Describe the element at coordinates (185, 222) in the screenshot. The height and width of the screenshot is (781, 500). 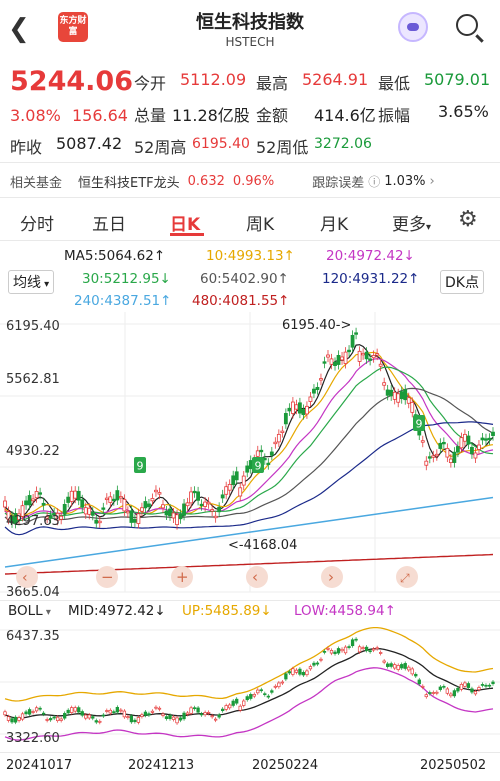
I see `tab-daily-k: 日K` at that location.